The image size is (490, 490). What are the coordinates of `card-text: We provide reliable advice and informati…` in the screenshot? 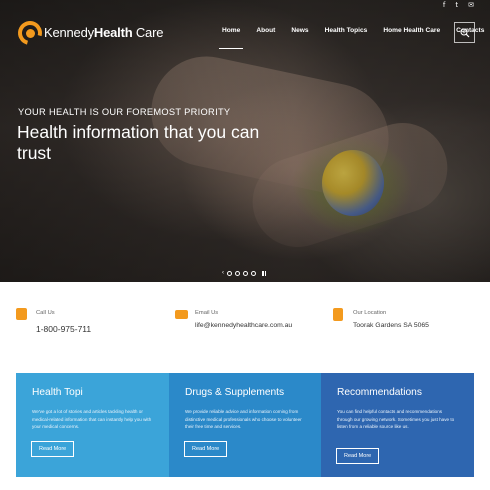 It's located at (243, 419).